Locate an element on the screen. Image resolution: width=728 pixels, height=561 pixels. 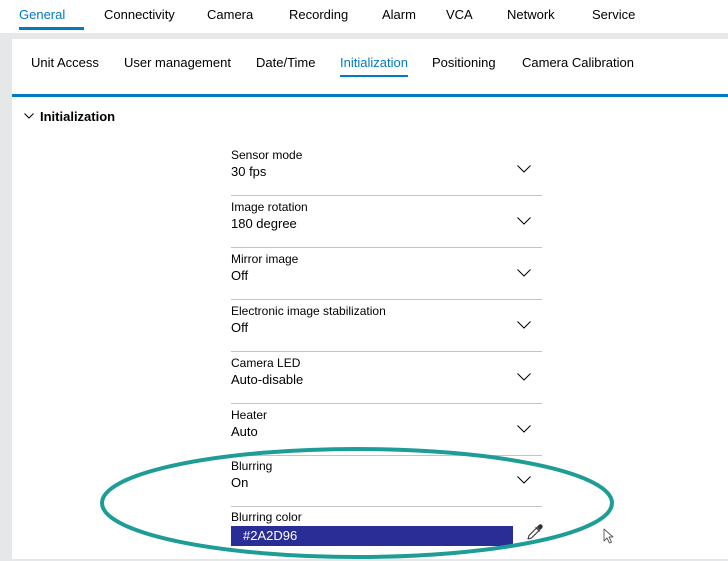
subtab-camera-calibration: Camera Calibration is located at coordinates (578, 62).